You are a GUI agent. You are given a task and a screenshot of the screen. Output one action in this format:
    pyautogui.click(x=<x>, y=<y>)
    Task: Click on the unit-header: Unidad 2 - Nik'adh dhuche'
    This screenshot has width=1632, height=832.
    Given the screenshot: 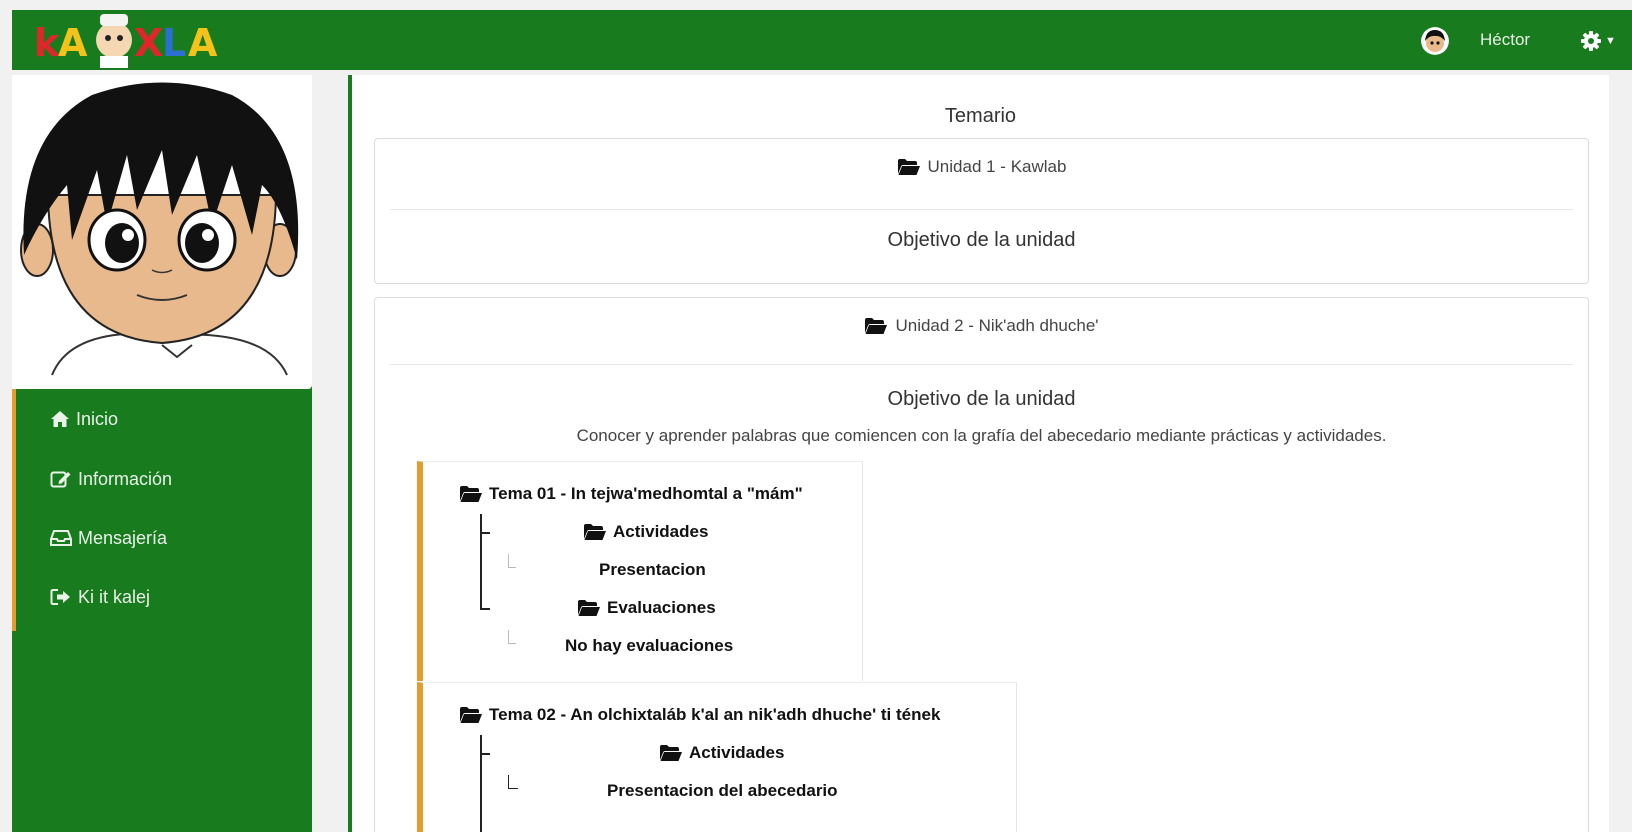 What is the action you would take?
    pyautogui.click(x=981, y=326)
    